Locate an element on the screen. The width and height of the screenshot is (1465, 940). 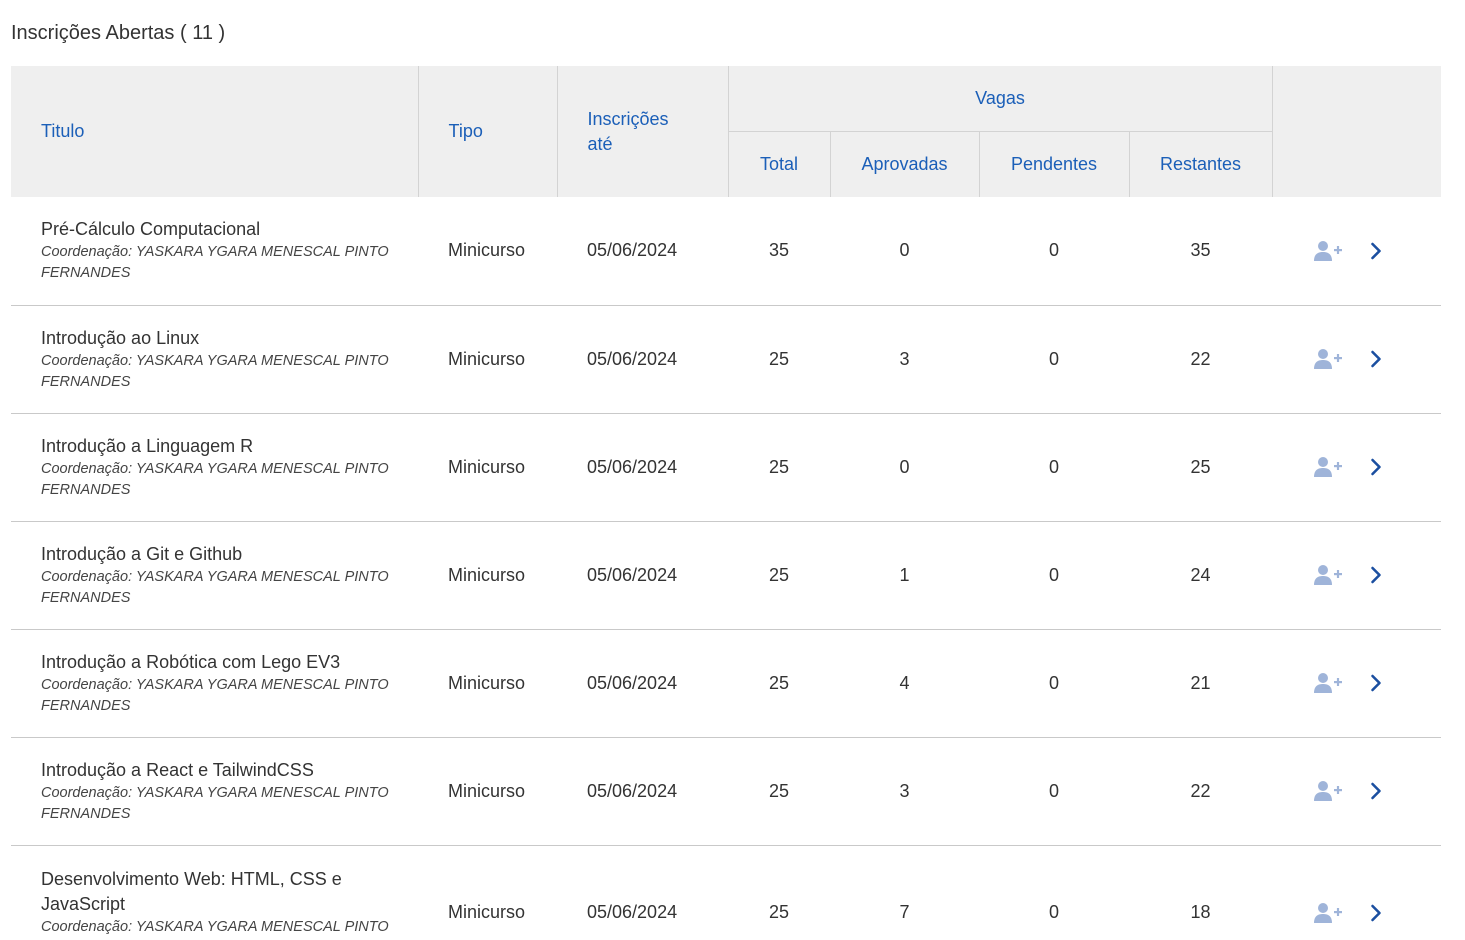
header-total-label: Total is located at coordinates (779, 164).